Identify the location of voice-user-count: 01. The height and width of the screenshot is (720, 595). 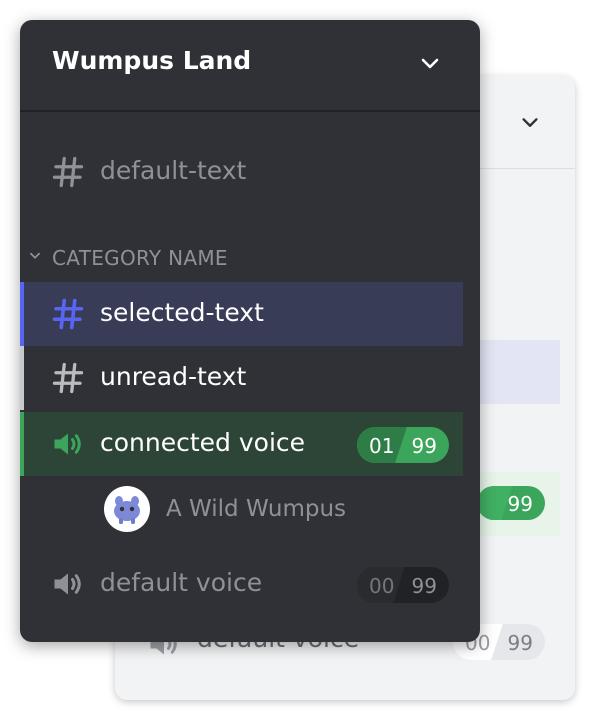
(382, 446).